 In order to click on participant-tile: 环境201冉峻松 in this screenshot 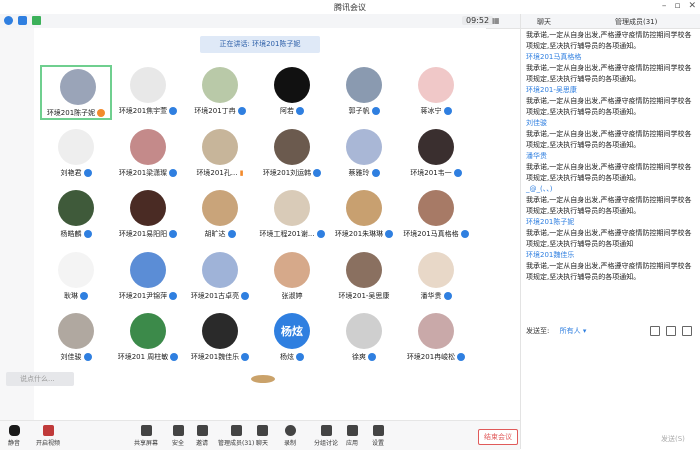, I will do `click(436, 338)`.